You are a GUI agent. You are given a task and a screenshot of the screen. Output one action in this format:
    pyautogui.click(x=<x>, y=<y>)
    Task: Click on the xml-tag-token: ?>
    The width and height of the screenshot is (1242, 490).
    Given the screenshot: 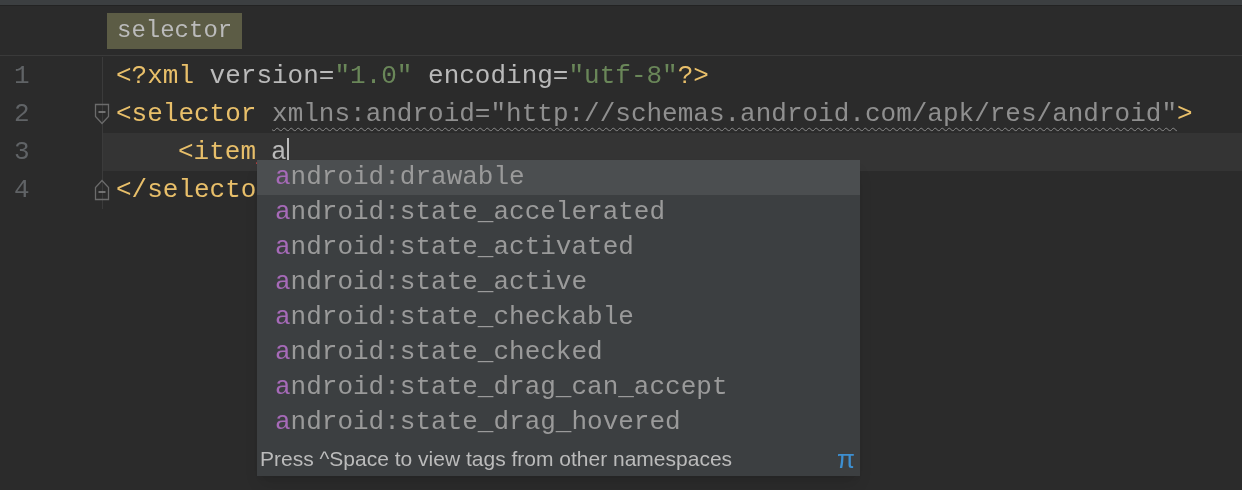 What is the action you would take?
    pyautogui.click(x=693, y=76)
    